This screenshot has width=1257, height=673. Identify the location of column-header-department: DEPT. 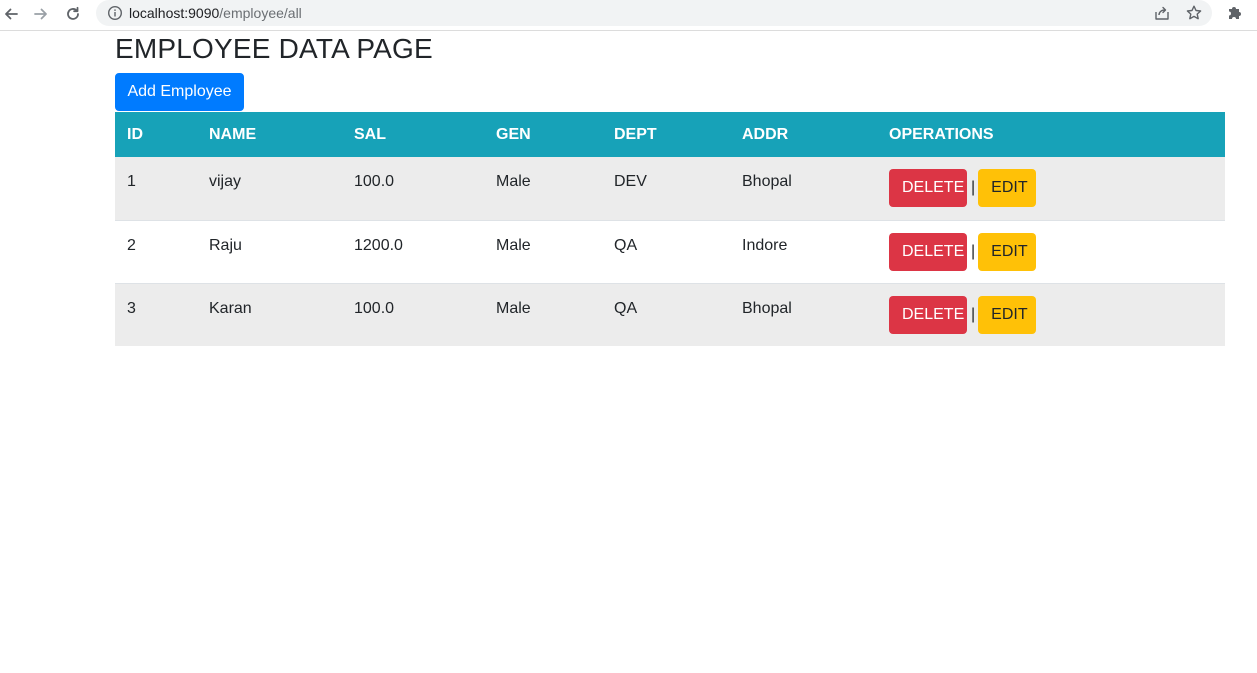
(635, 134).